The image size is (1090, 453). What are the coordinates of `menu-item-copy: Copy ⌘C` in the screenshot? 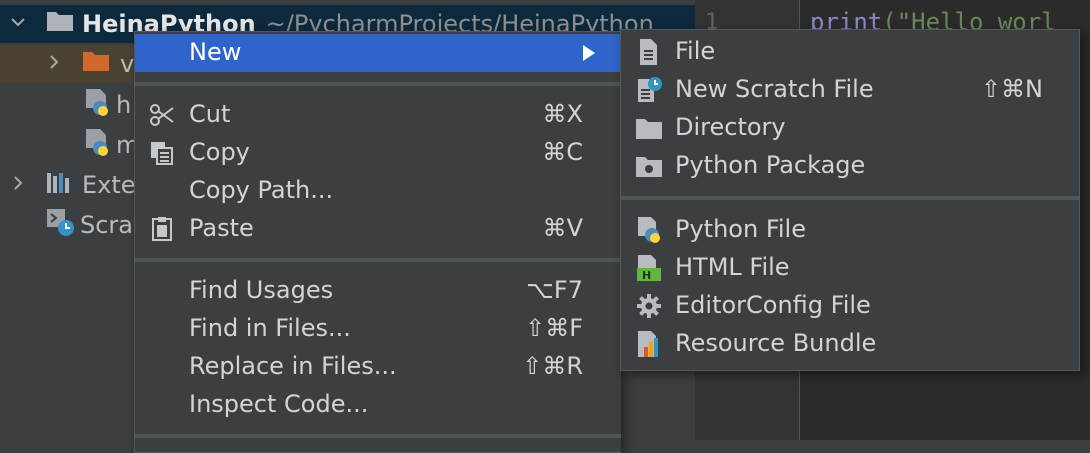 It's located at (378, 153).